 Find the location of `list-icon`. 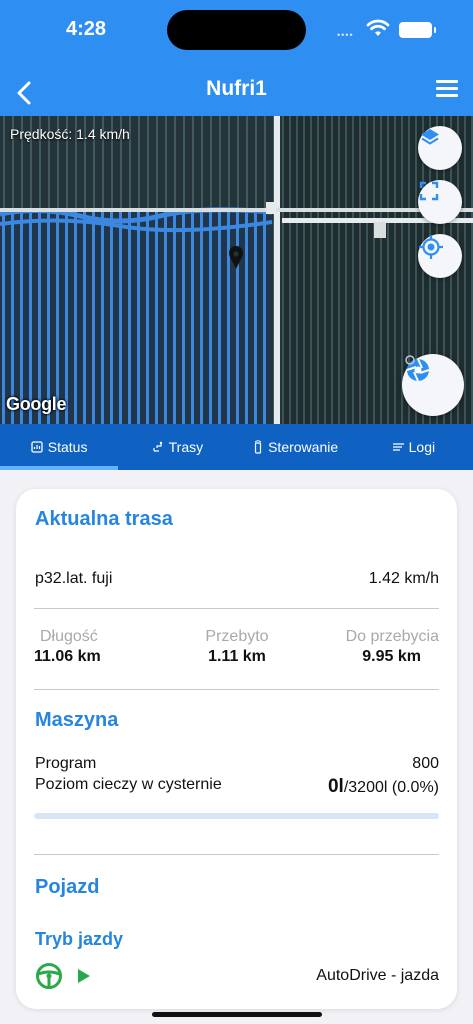

list-icon is located at coordinates (398, 447).